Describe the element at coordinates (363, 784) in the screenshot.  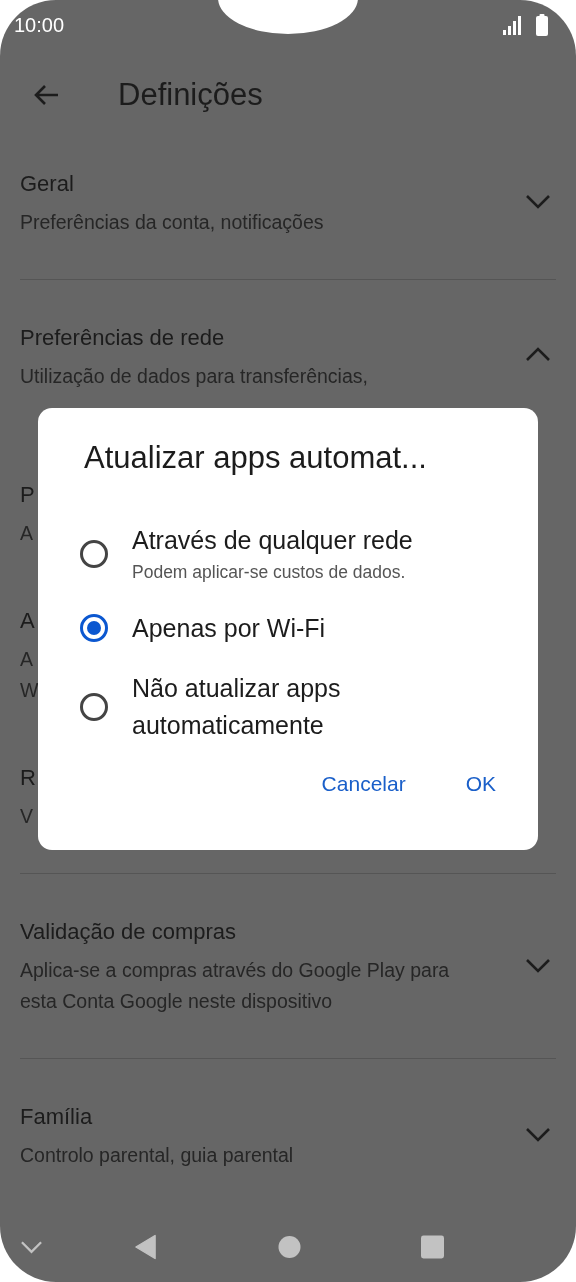
I see `dialog-button: Cancelar` at that location.